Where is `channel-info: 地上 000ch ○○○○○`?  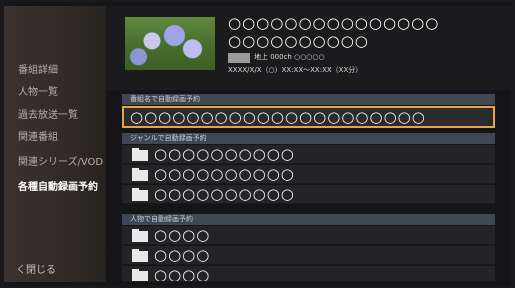
channel-info: 地上 000ch ○○○○○ is located at coordinates (289, 57).